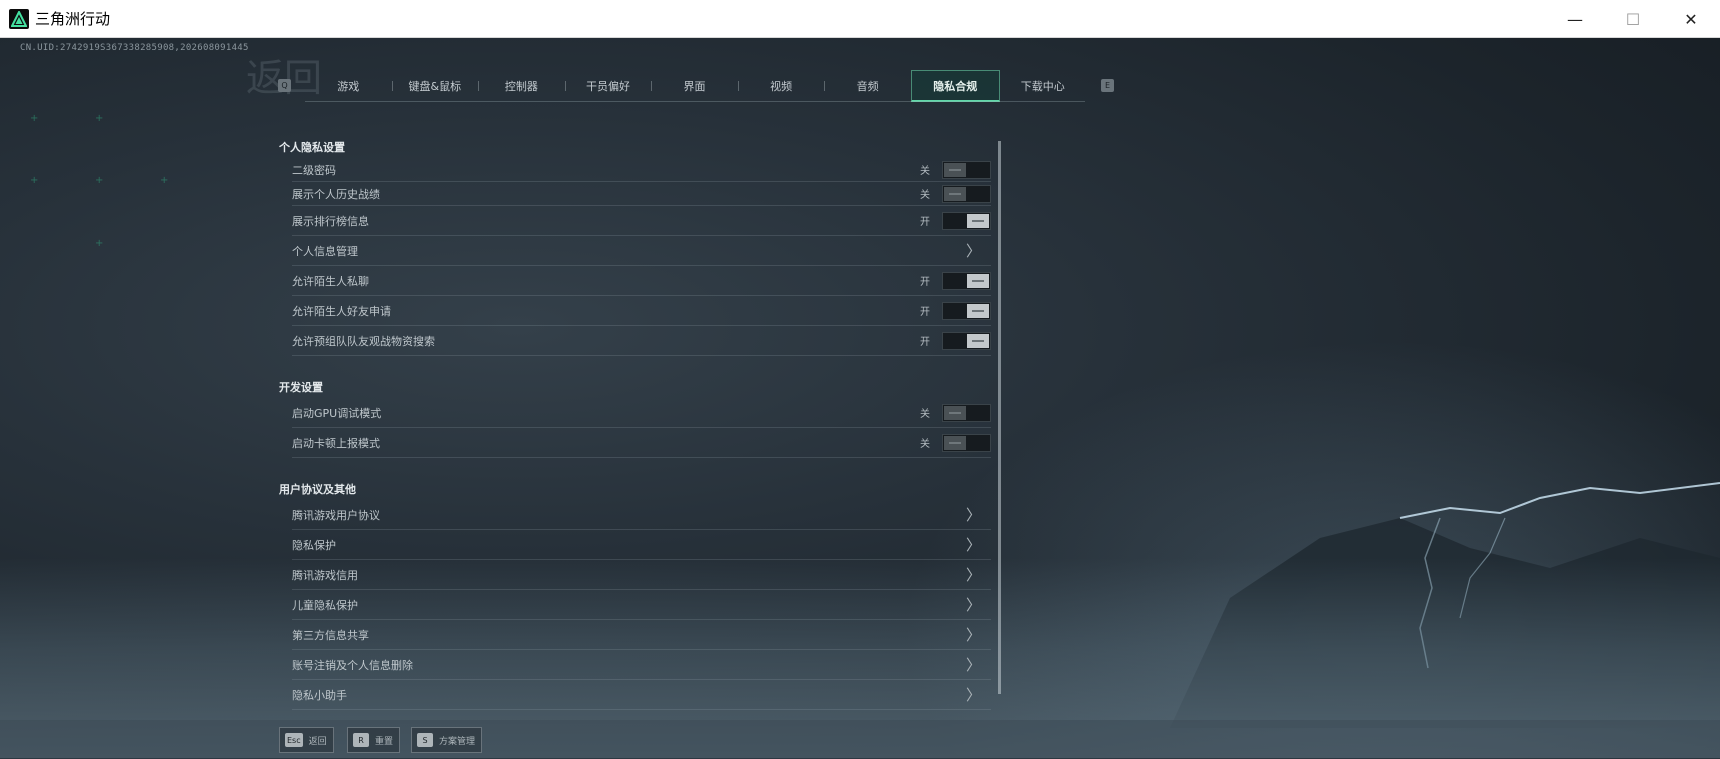 The width and height of the screenshot is (1720, 759). Describe the element at coordinates (325, 251) in the screenshot. I see `setting-label: 个人信息管理` at that location.